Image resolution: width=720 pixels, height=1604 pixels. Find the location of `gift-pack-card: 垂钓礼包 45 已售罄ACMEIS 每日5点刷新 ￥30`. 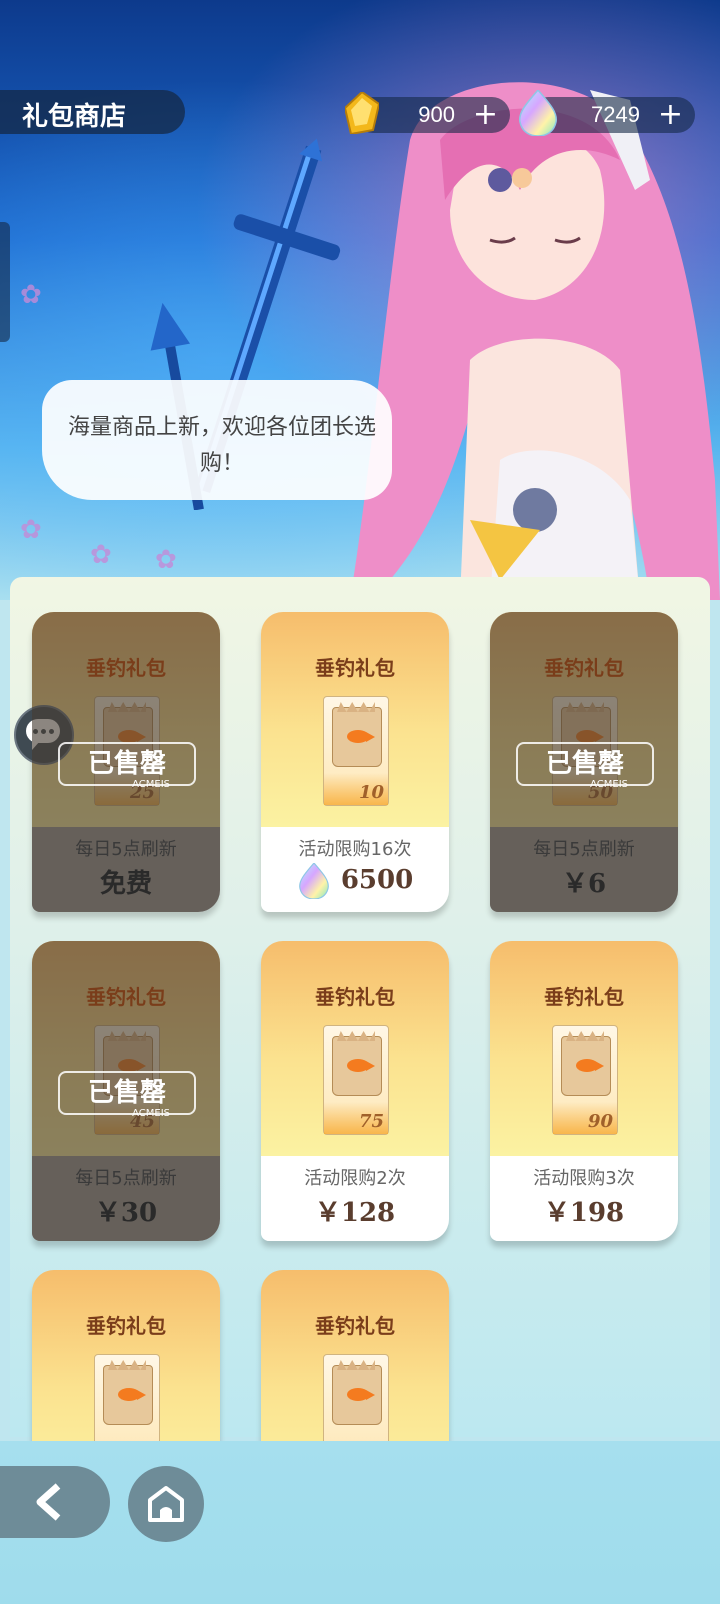

gift-pack-card: 垂钓礼包 45 已售罄ACMEIS 每日5点刷新 ￥30 is located at coordinates (126, 1091).